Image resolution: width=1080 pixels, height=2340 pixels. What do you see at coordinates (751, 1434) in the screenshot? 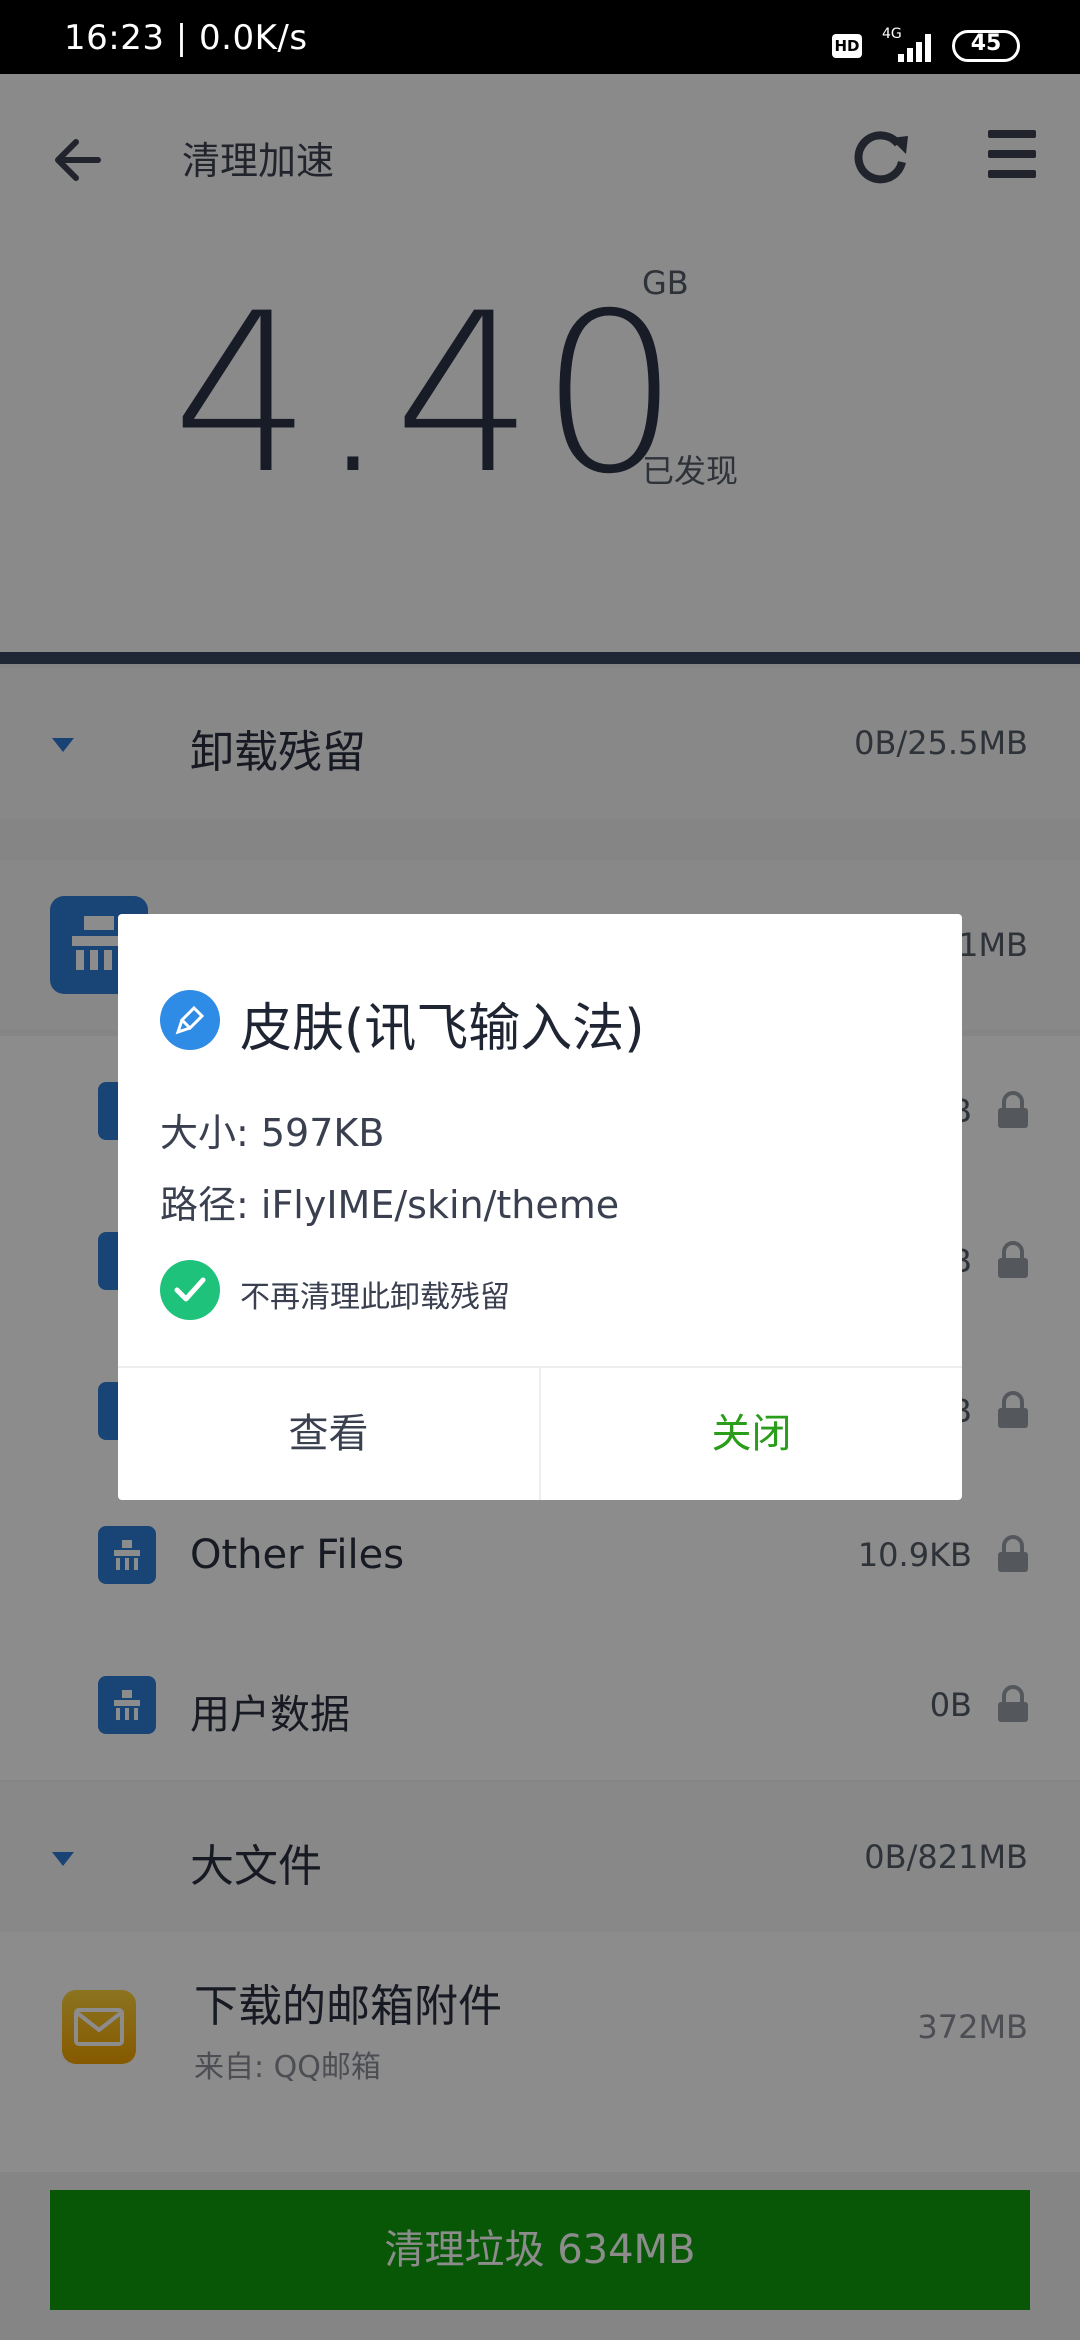
I see `close-button: 关闭` at bounding box center [751, 1434].